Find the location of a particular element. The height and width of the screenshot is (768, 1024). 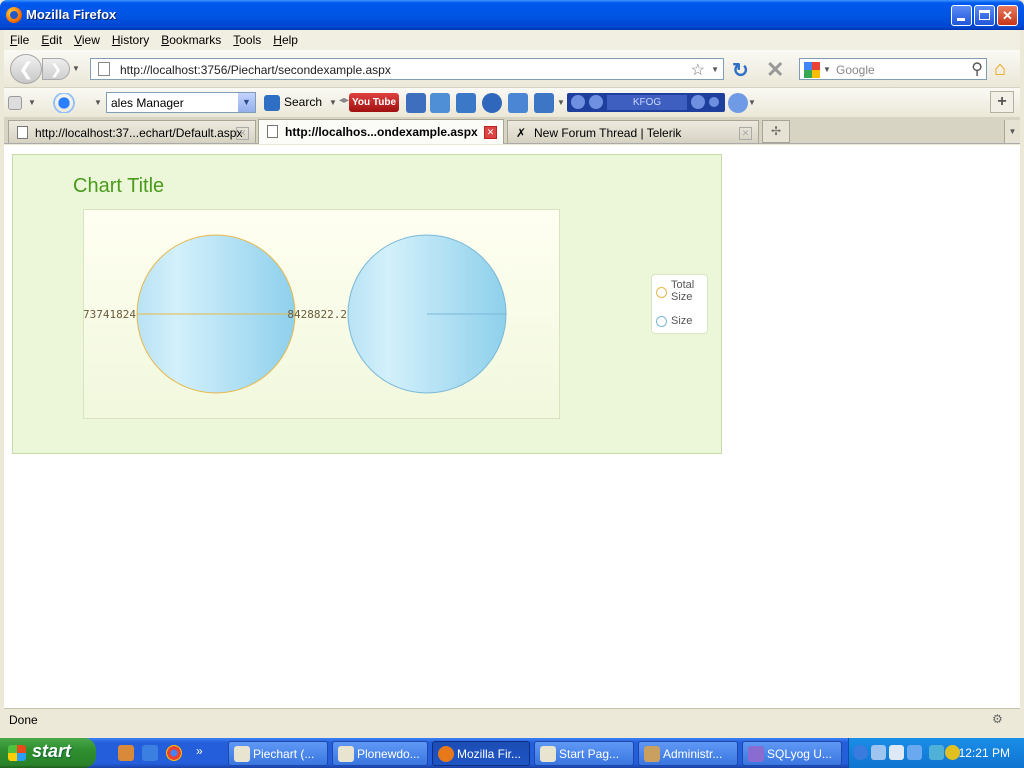

back-button: ❮ is located at coordinates (26, 69).